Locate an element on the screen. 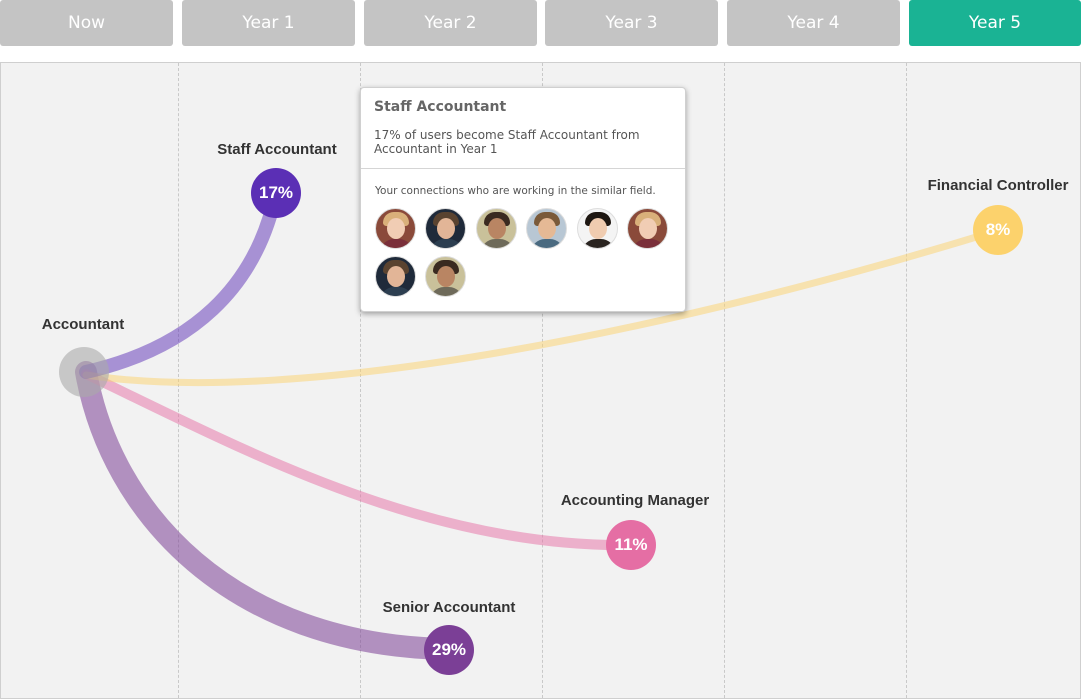 This screenshot has height=699, width=1081. tab-now: Now is located at coordinates (86, 23).